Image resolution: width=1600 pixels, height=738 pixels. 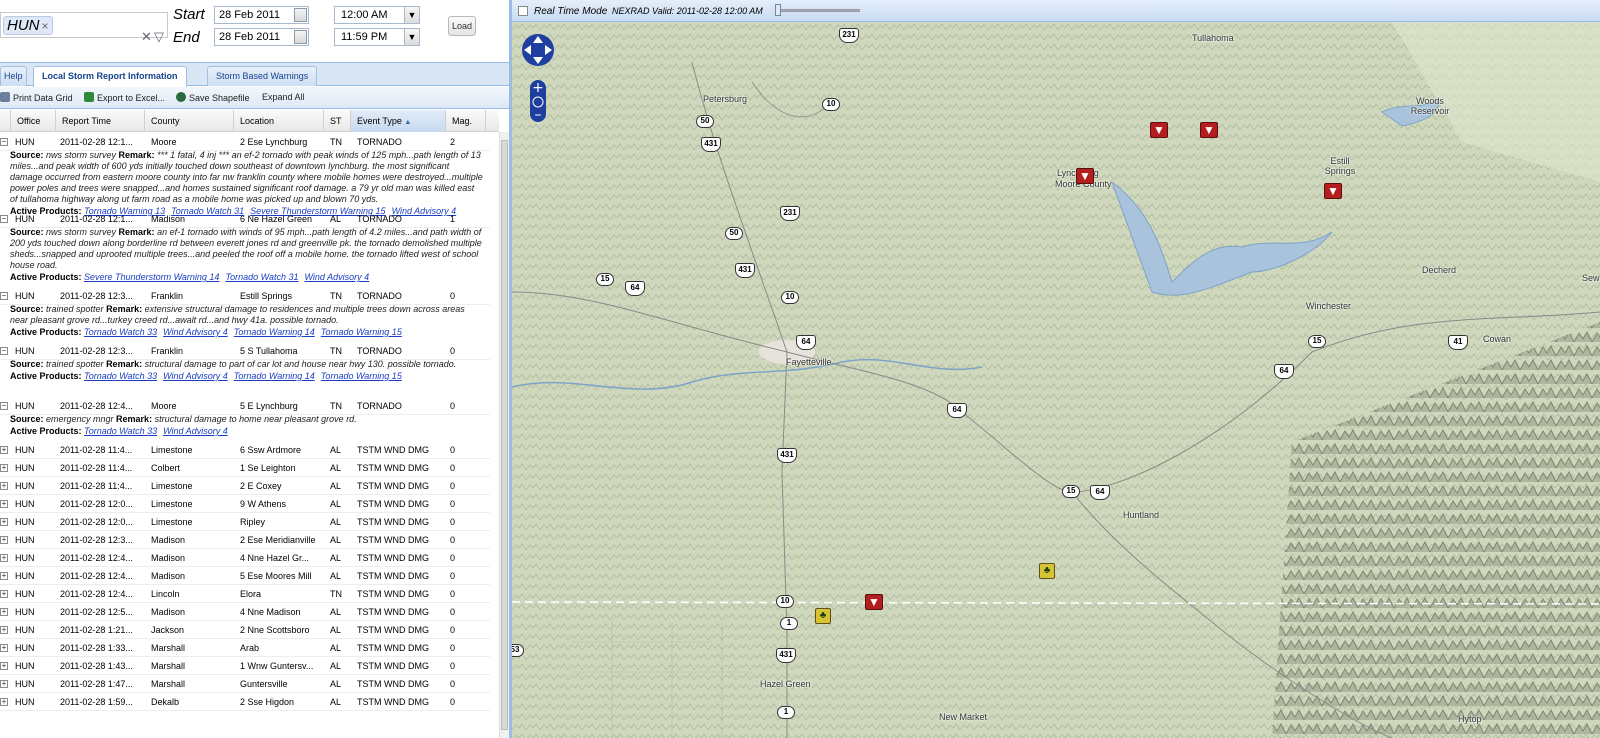 I want to click on column-location: Location, so click(x=279, y=121).